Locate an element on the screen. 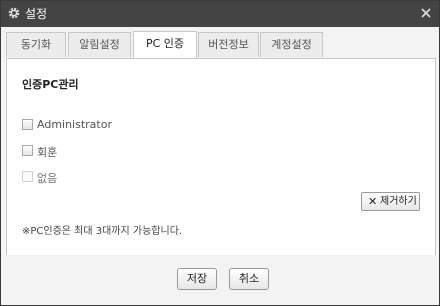  tab-version-info: 버전정보 is located at coordinates (228, 44).